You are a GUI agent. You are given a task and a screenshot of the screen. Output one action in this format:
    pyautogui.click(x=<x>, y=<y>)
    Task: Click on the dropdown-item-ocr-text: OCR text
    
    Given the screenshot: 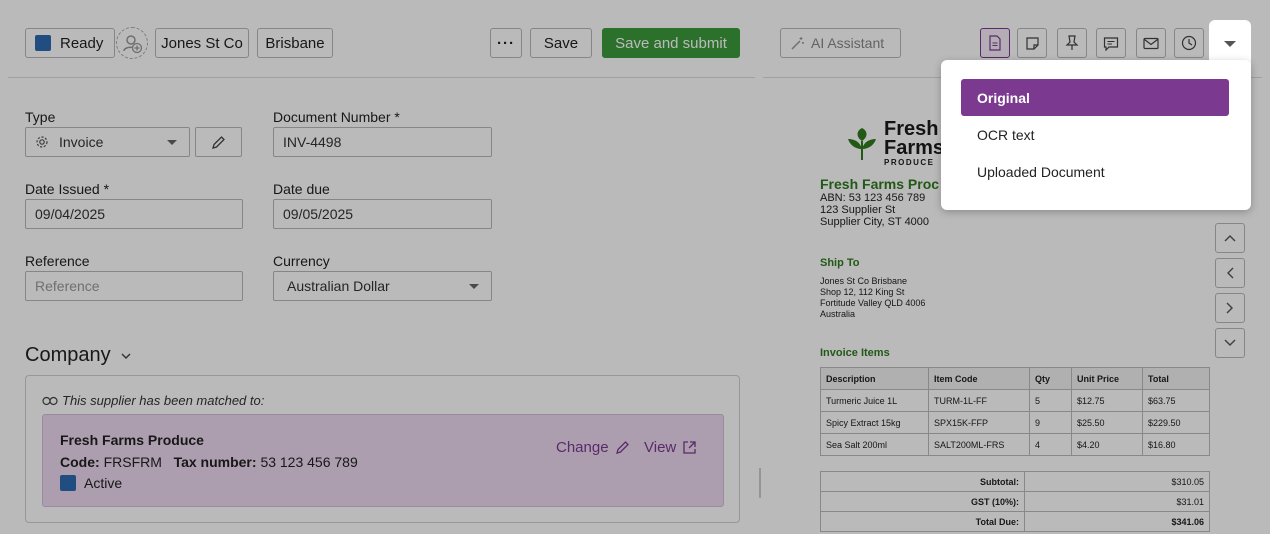 What is the action you would take?
    pyautogui.click(x=1095, y=134)
    